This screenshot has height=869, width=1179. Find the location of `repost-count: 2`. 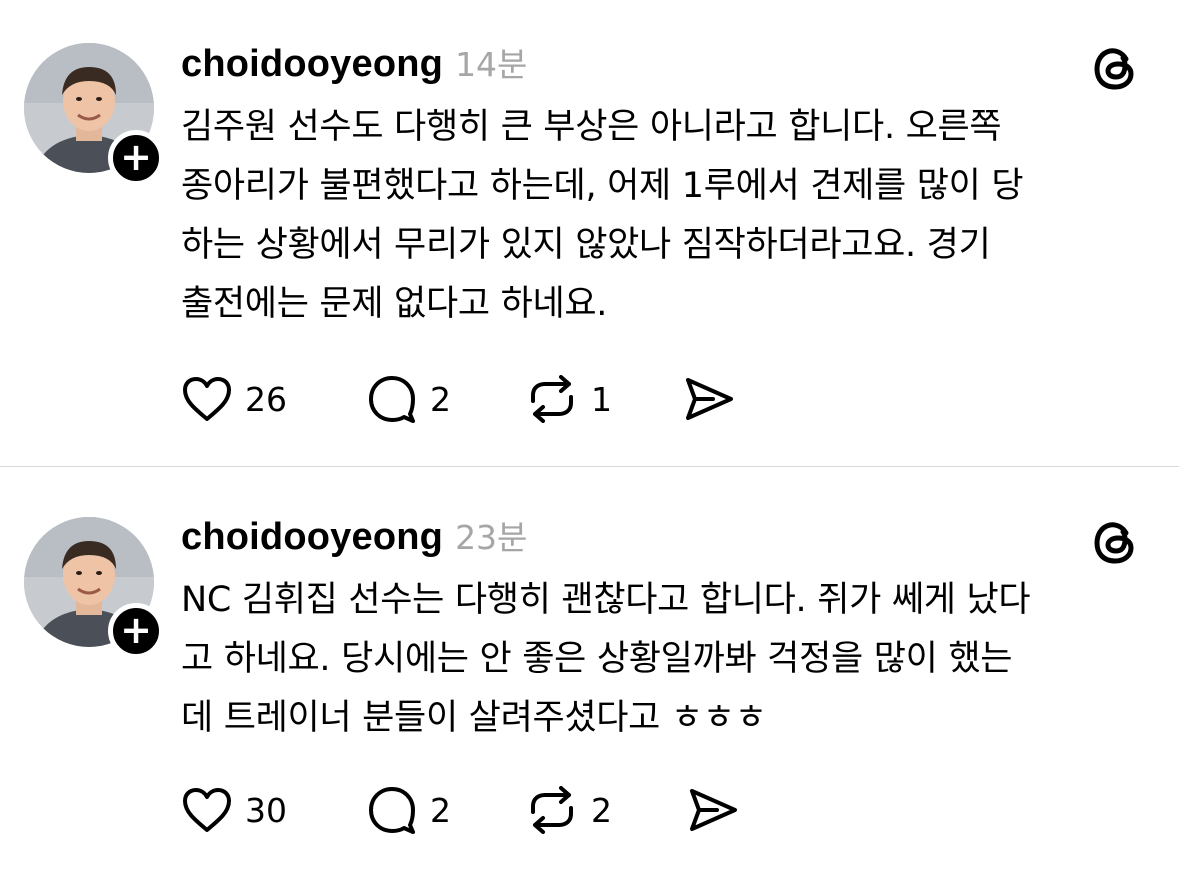

repost-count: 2 is located at coordinates (601, 810).